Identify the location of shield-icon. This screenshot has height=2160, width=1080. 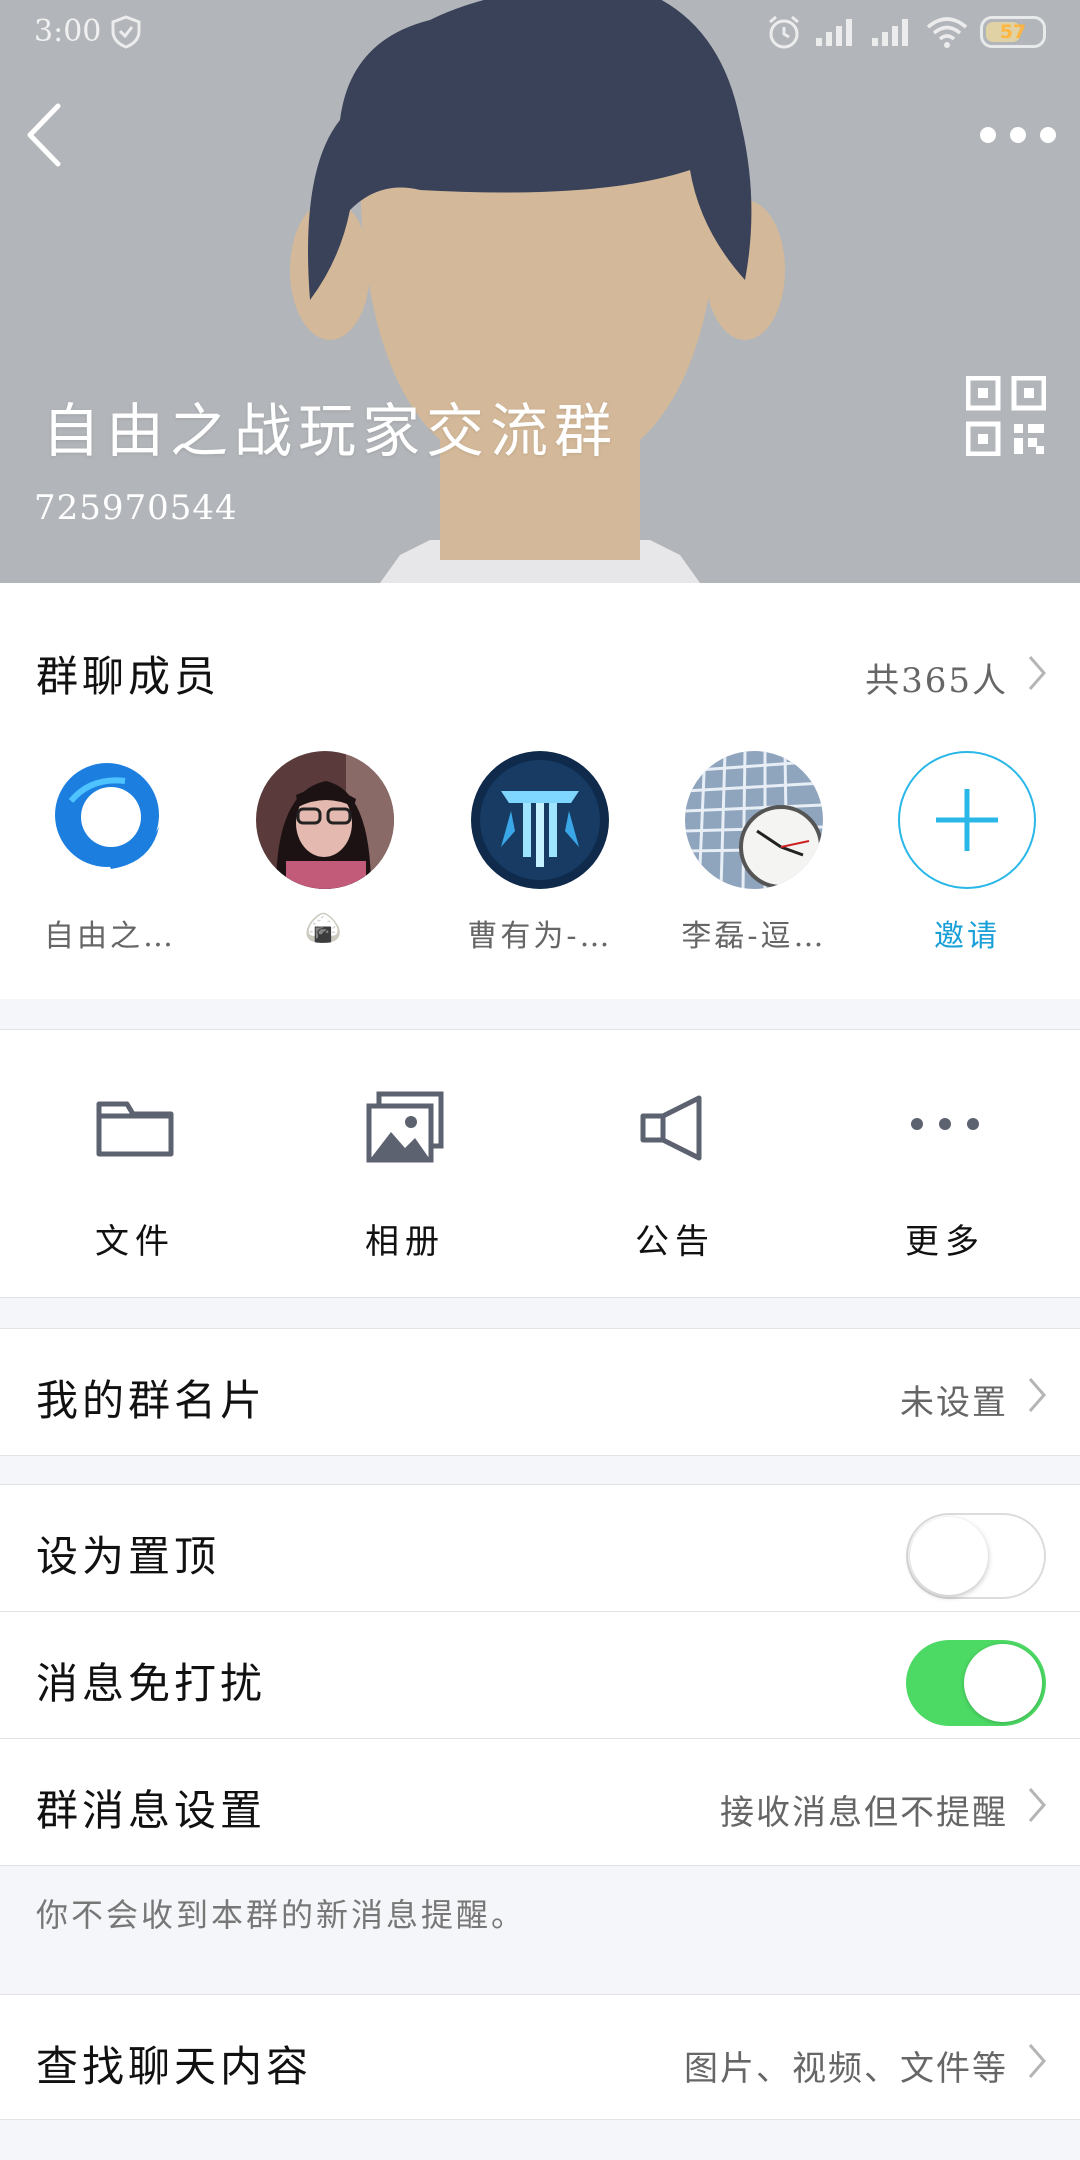
(126, 32).